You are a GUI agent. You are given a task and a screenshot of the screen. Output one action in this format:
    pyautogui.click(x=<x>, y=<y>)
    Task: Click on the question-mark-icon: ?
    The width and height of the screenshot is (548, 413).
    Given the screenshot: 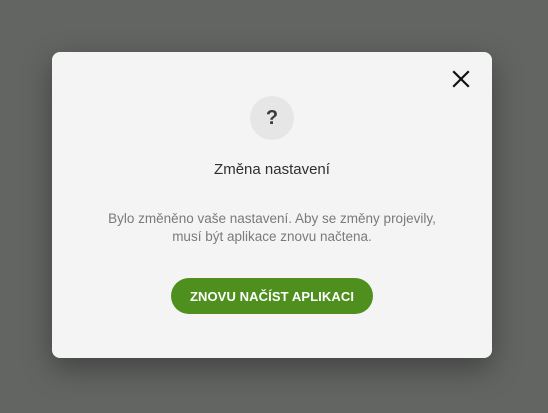 What is the action you would take?
    pyautogui.click(x=272, y=118)
    